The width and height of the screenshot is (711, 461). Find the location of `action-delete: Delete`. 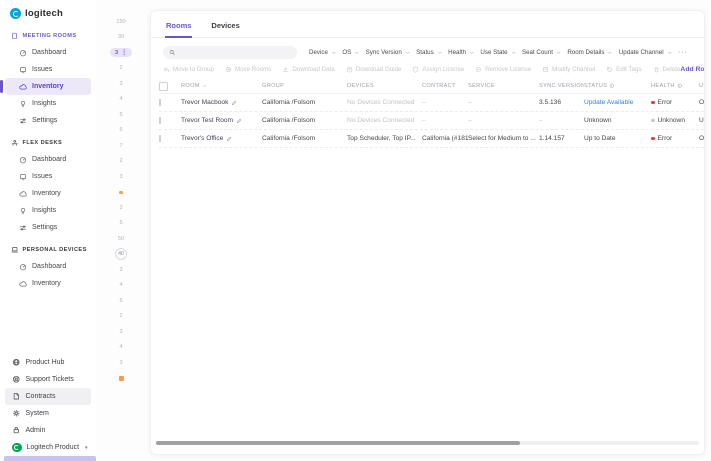

action-delete: Delete is located at coordinates (667, 69).